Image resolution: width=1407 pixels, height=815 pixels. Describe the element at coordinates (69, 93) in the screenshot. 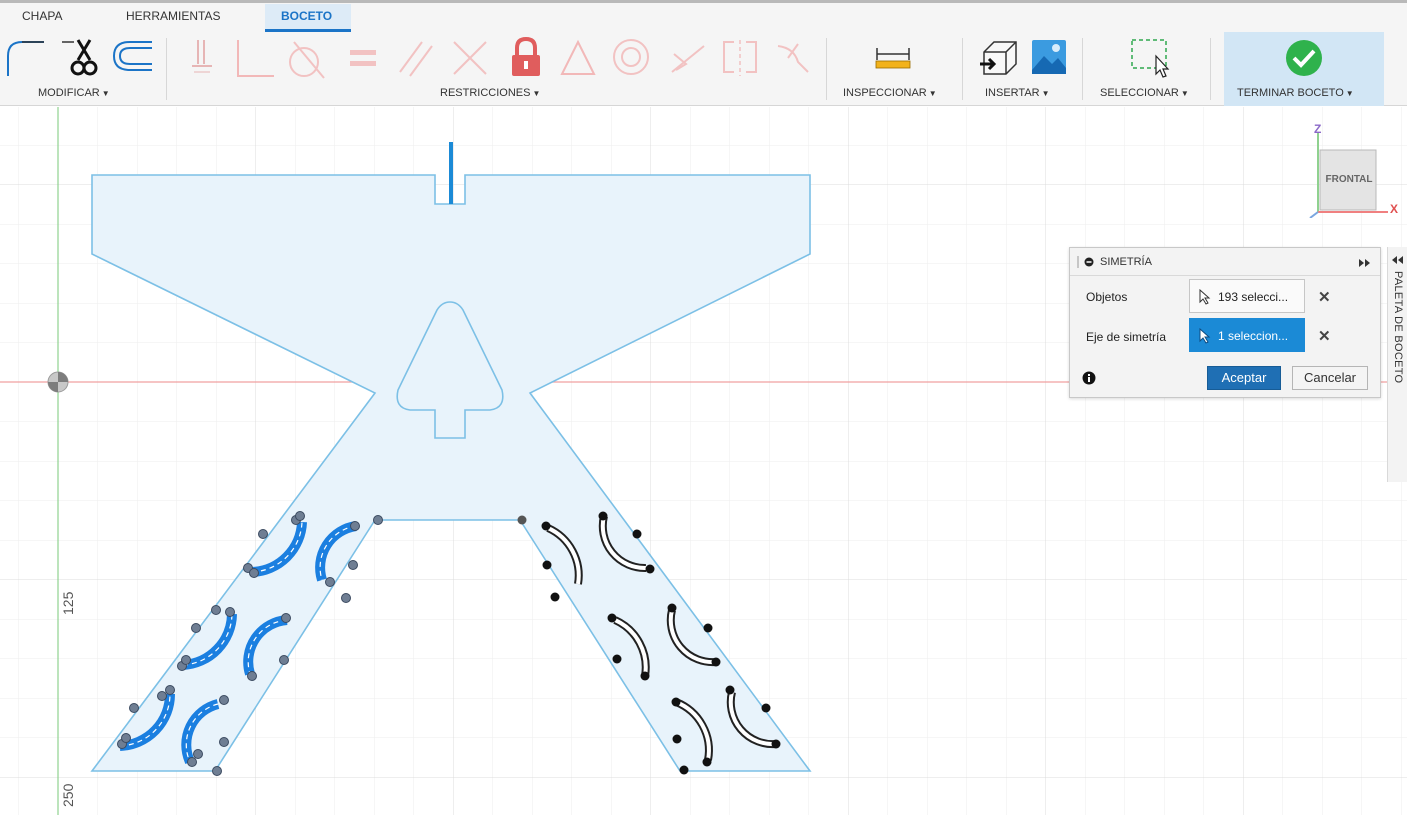

I see `menu-label: MODIFICAR` at that location.